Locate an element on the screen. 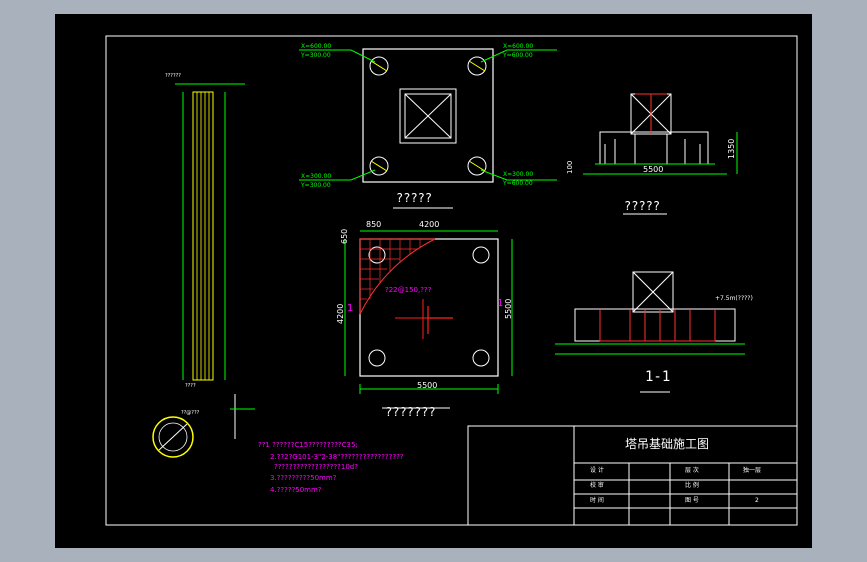 The image size is (867, 562). rebar-grid-note: ?22@150,??? is located at coordinates (408, 290).